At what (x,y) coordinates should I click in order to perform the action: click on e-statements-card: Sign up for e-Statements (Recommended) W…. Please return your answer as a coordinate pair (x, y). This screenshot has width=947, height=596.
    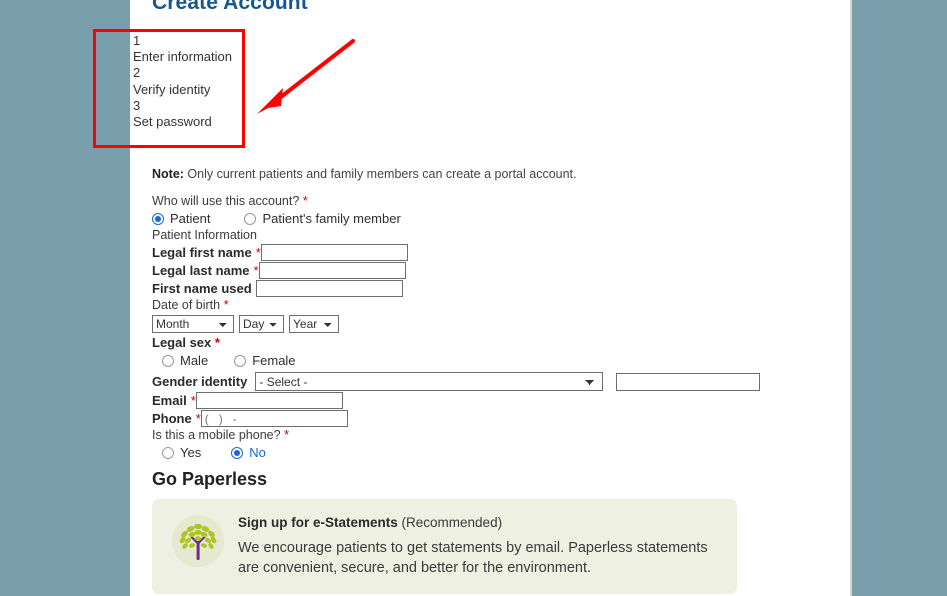
    Looking at the image, I should click on (444, 546).